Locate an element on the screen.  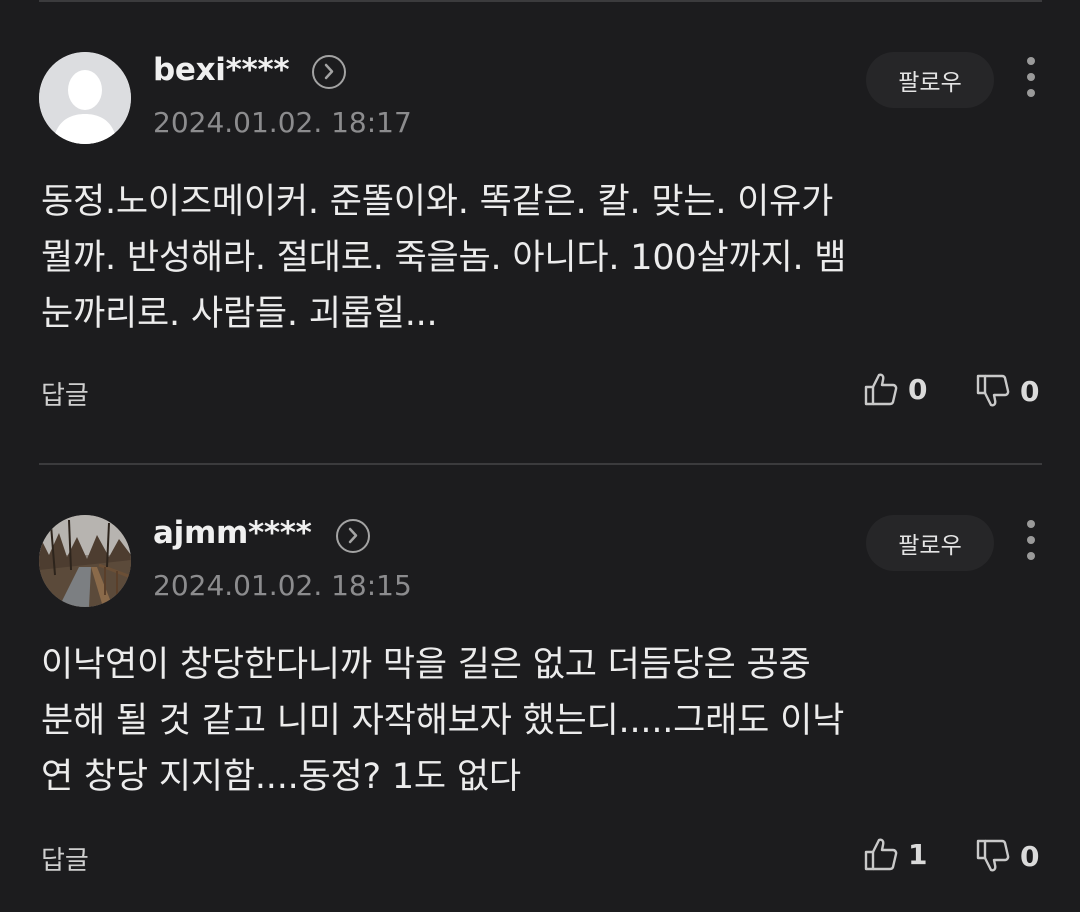
username: ajmm**** is located at coordinates (232, 533).